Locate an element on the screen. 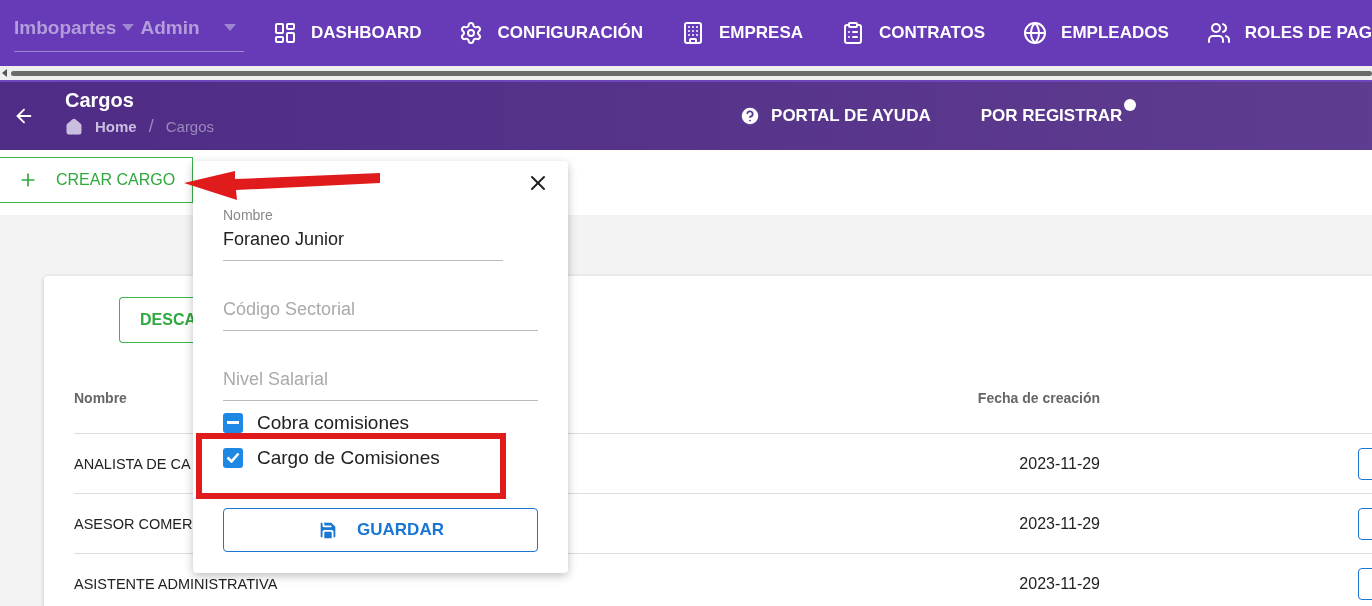 The width and height of the screenshot is (1372, 606). page-title: Cargos is located at coordinates (100, 100).